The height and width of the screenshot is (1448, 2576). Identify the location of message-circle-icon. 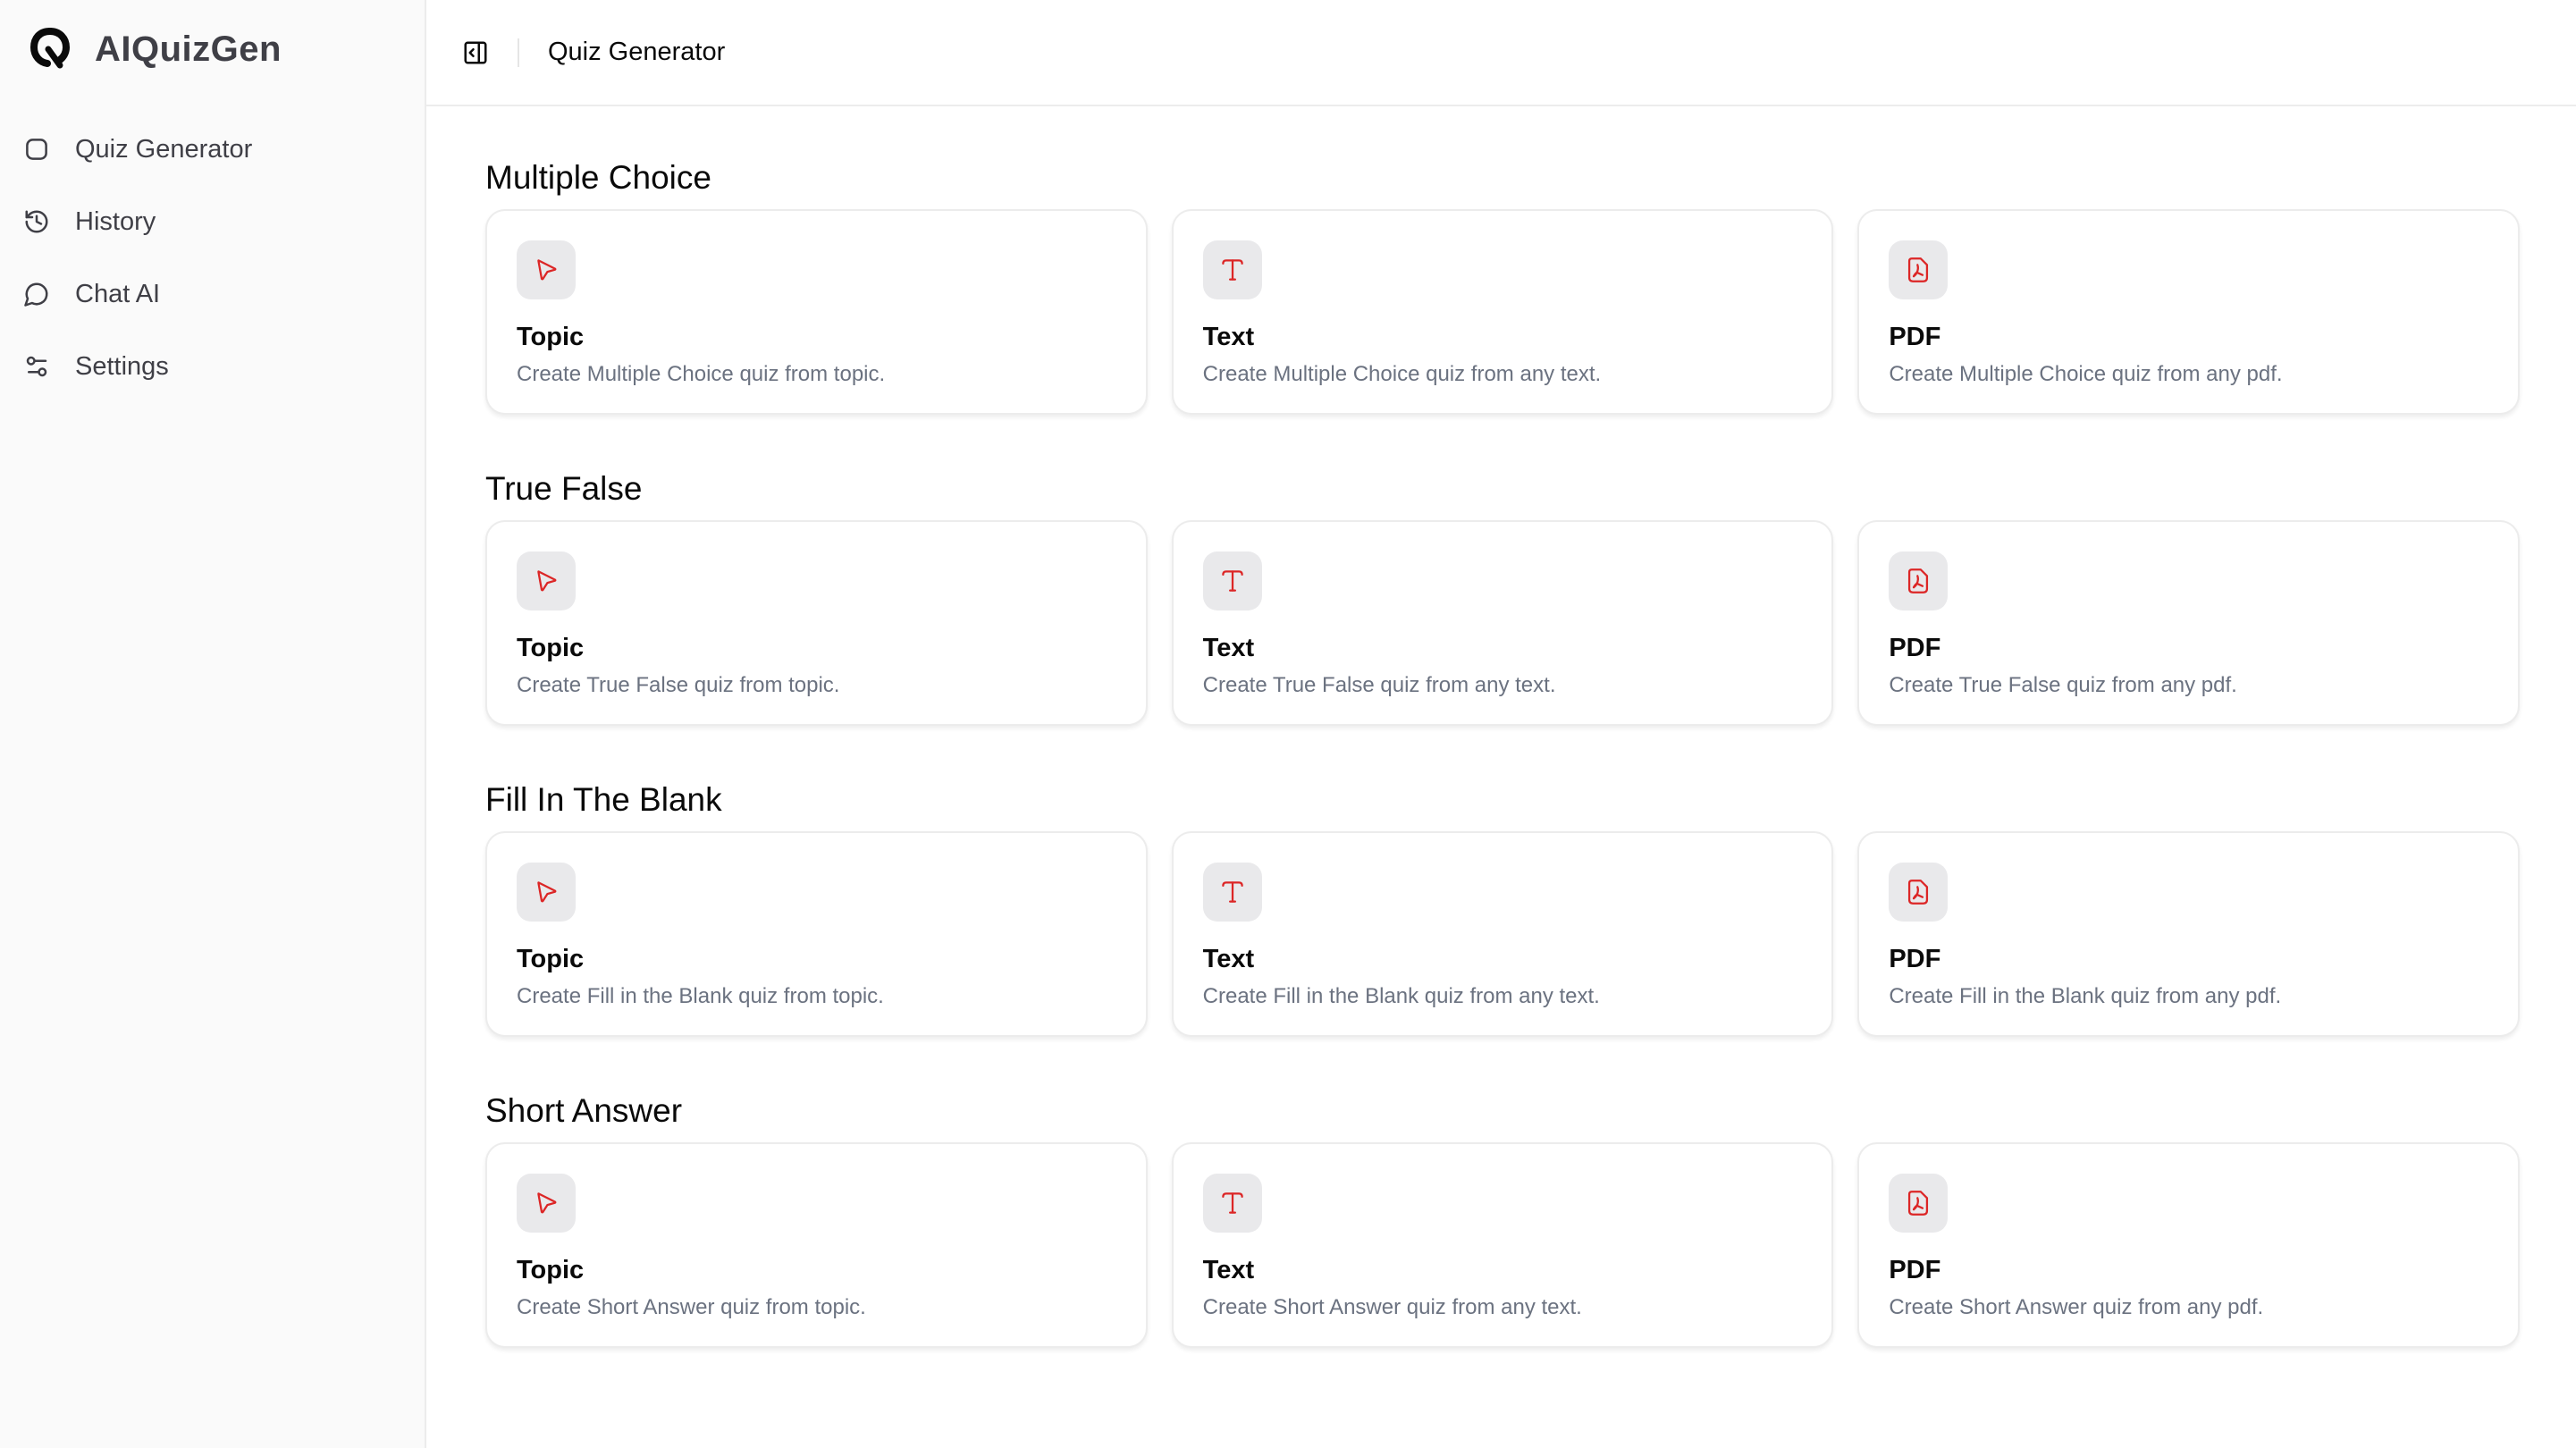
(36, 294).